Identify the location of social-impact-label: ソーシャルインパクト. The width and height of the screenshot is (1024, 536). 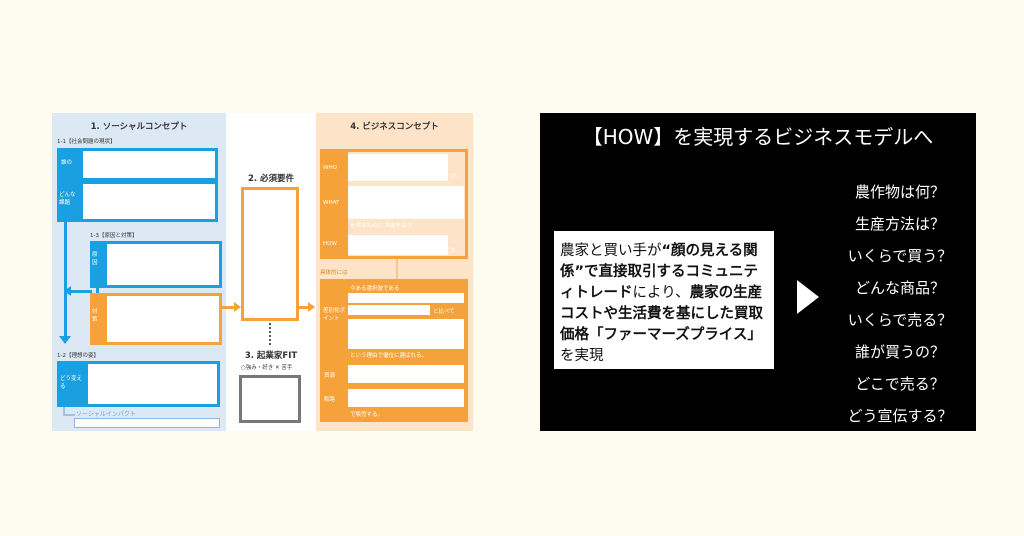
(106, 414).